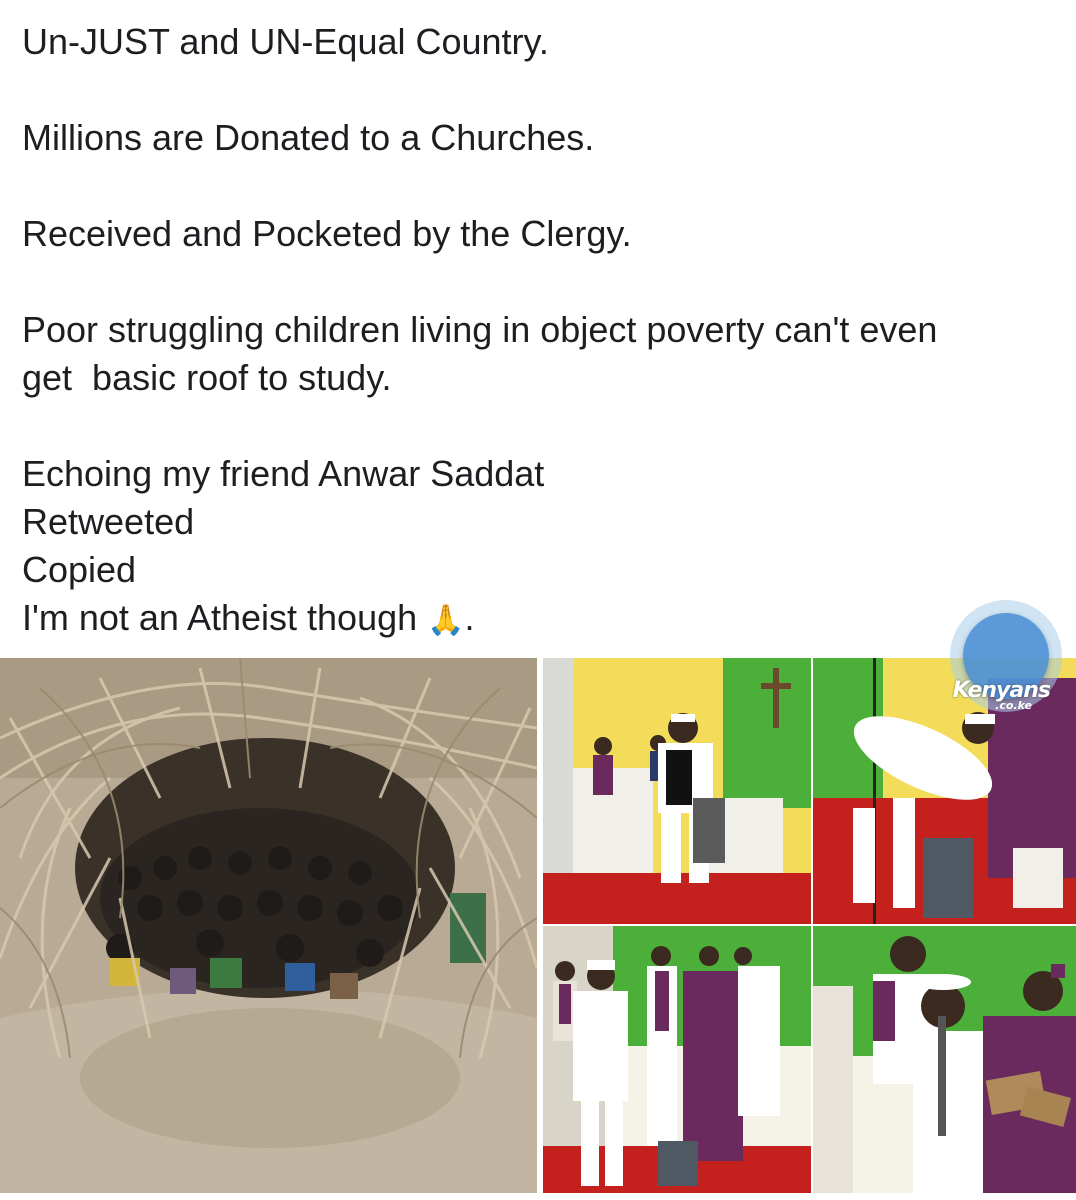 Image resolution: width=1076 pixels, height=1200 pixels. Describe the element at coordinates (308, 137) in the screenshot. I see `post-line: Millions are Donated to a Churches.` at that location.